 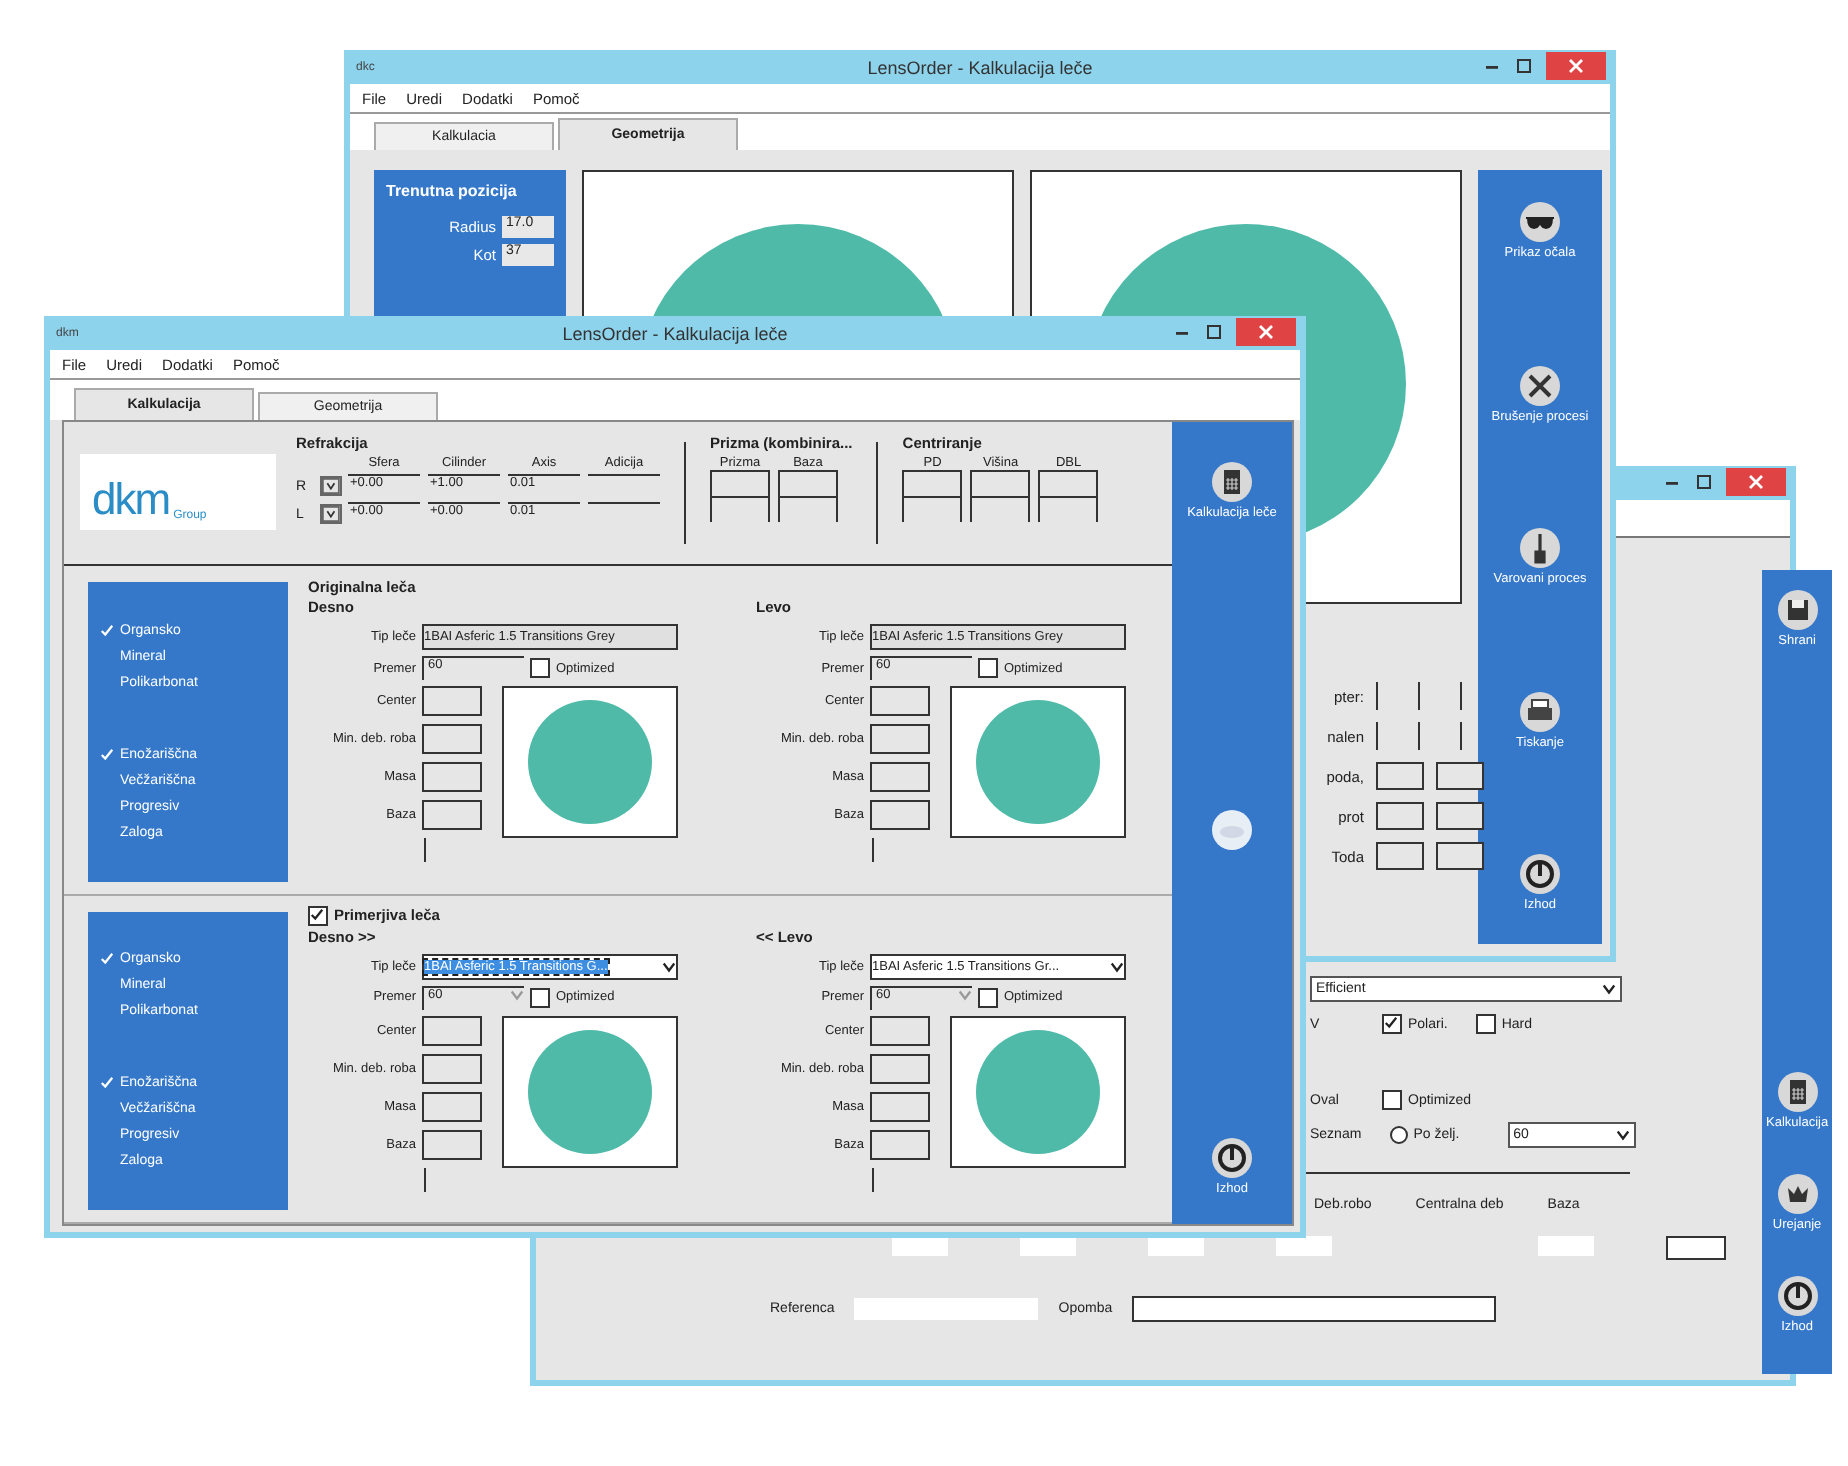 I want to click on reference-field, so click(x=946, y=1309).